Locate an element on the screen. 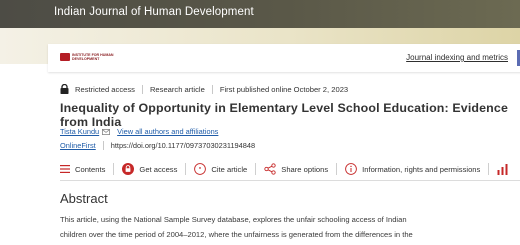 This screenshot has height=245, width=520. cite-article-button: " Cite article is located at coordinates (220, 169).